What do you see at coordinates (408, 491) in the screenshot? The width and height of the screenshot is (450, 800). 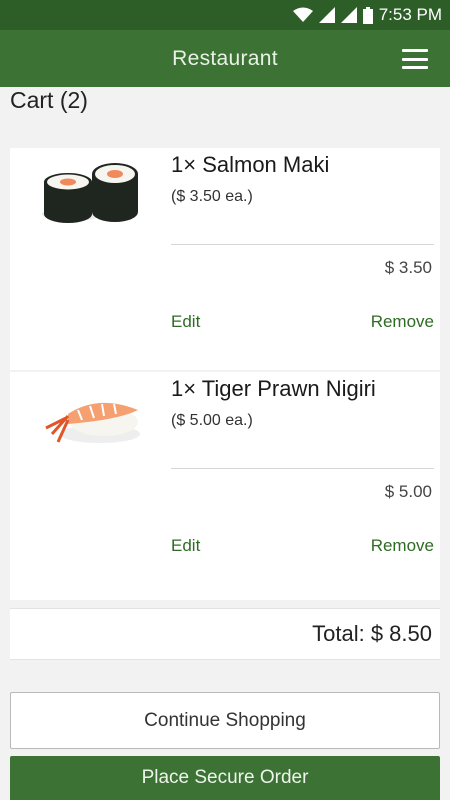 I see `item-subtotal: $ 5.00` at bounding box center [408, 491].